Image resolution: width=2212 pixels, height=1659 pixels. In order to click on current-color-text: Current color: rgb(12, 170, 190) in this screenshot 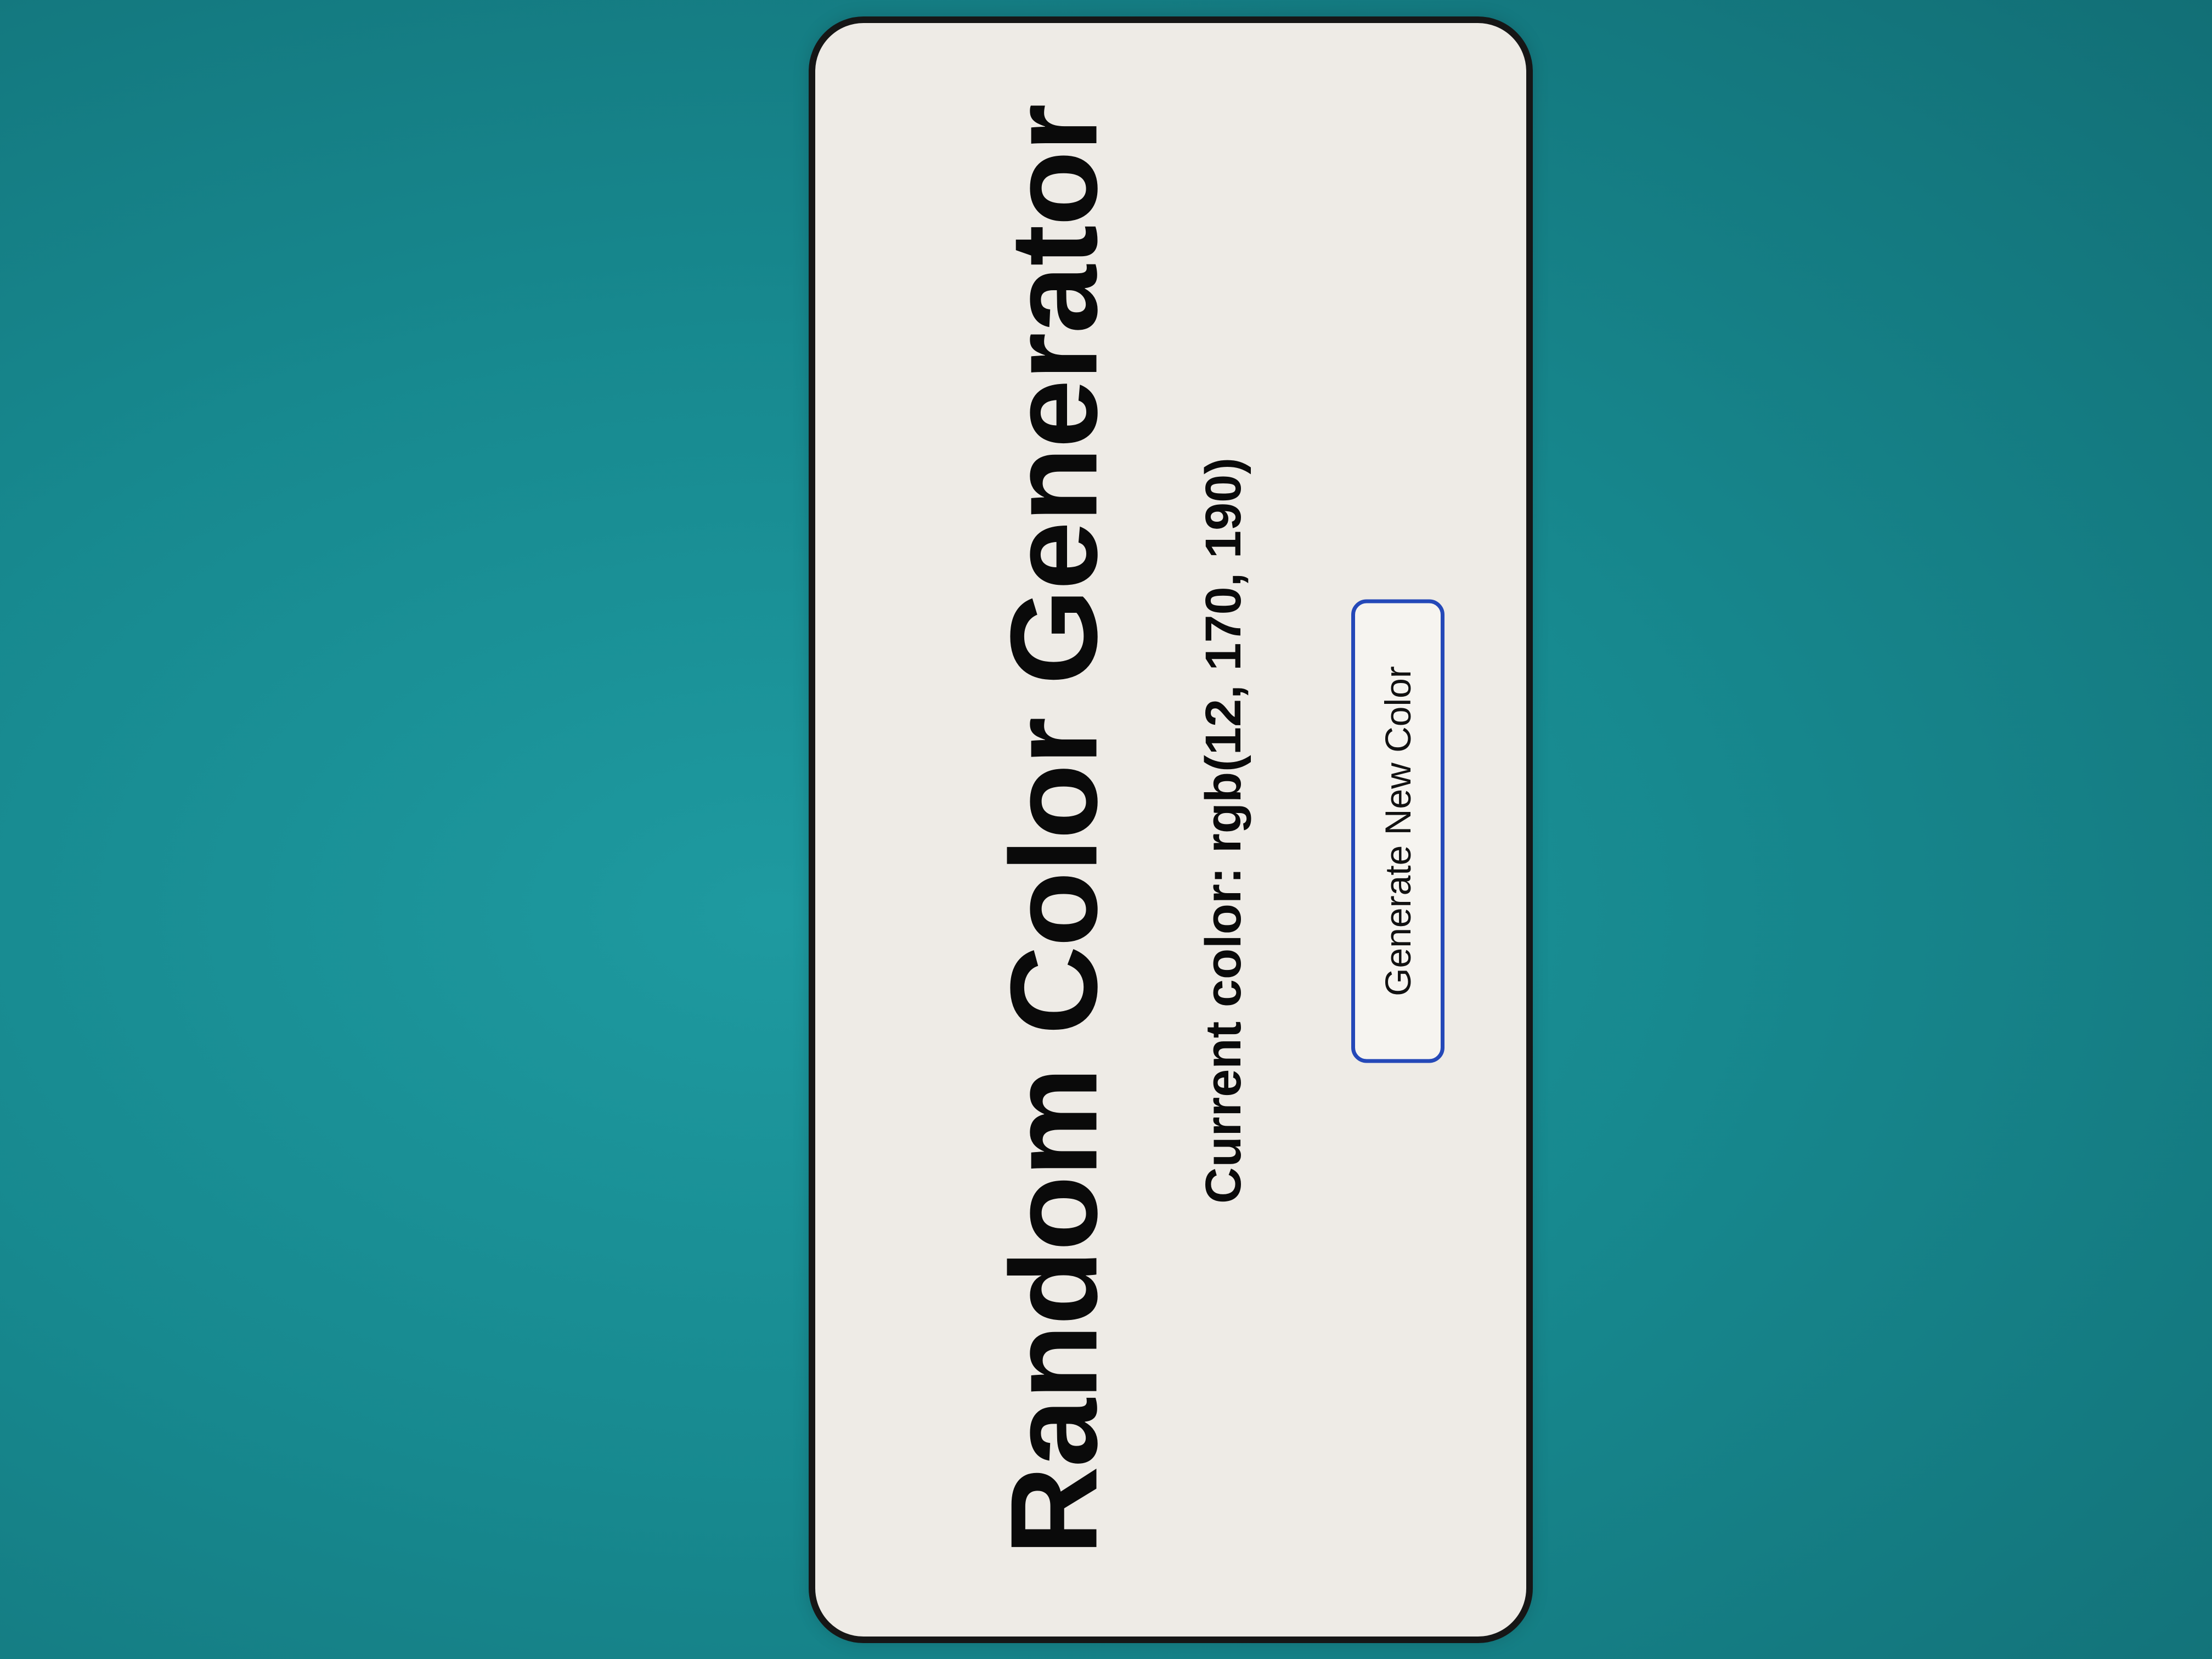, I will do `click(1223, 831)`.